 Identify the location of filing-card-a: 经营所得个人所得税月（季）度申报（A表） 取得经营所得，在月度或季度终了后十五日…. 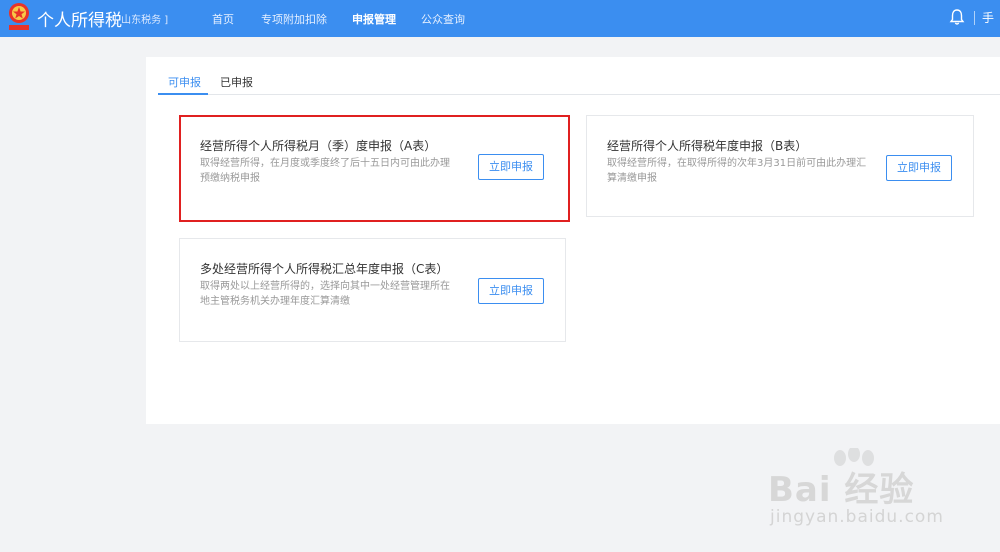
(374, 168).